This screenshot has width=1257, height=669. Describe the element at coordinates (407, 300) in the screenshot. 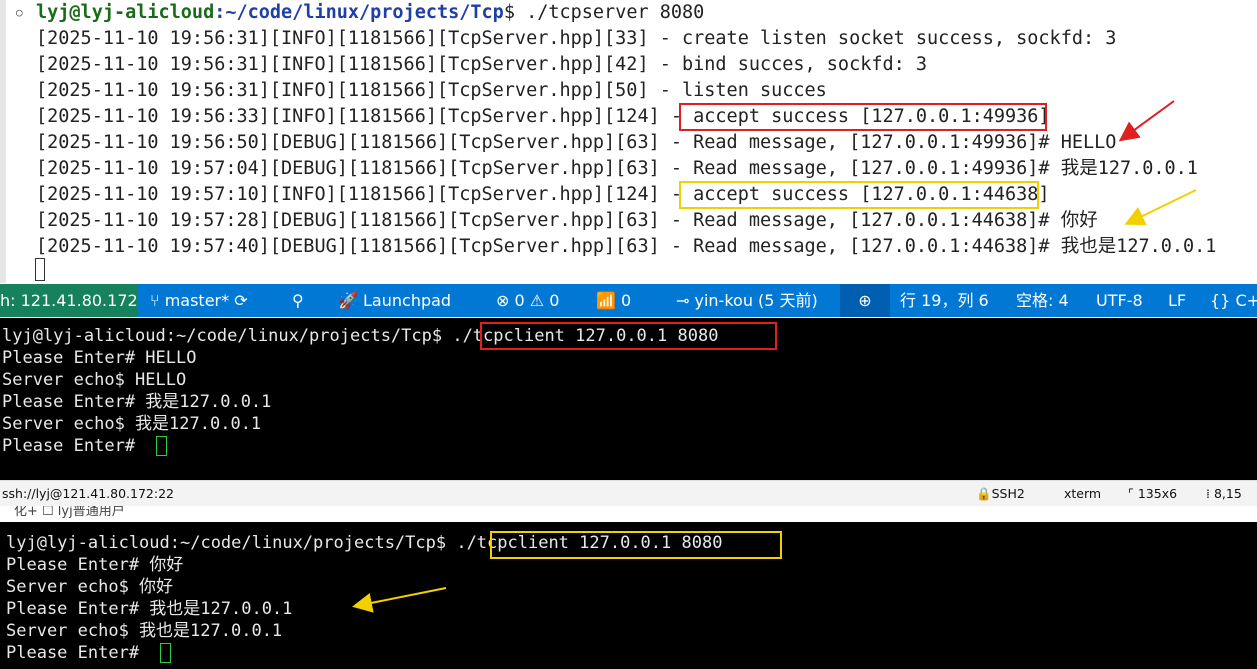

I see `launchpad-label: Launchpad` at that location.